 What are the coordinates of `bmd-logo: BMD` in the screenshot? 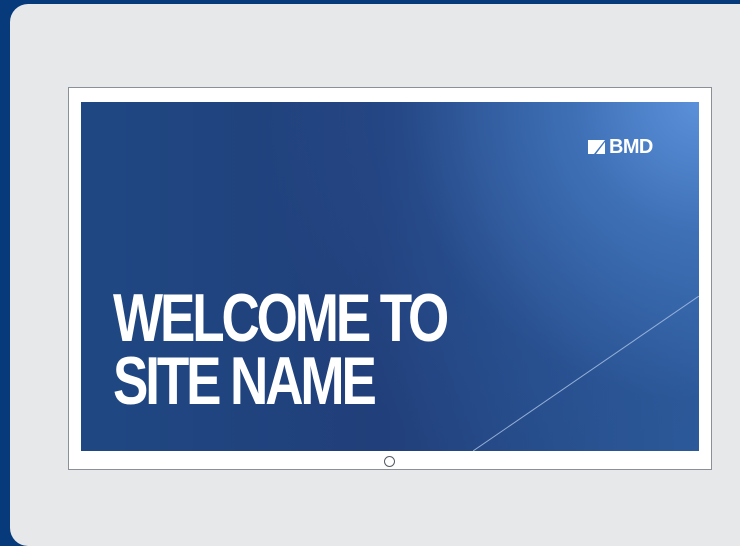 It's located at (630, 147).